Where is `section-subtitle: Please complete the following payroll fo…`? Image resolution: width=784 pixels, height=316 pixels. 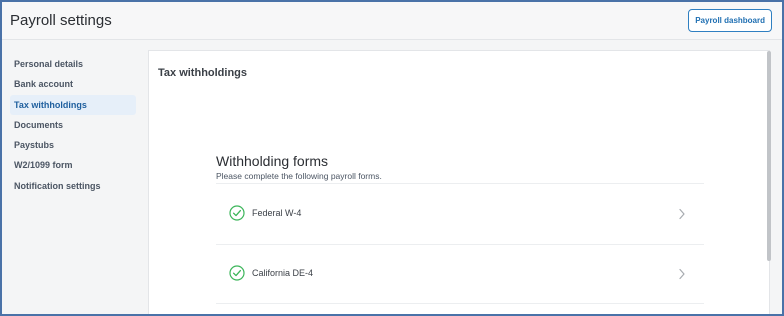
section-subtitle: Please complete the following payroll fo… is located at coordinates (299, 176).